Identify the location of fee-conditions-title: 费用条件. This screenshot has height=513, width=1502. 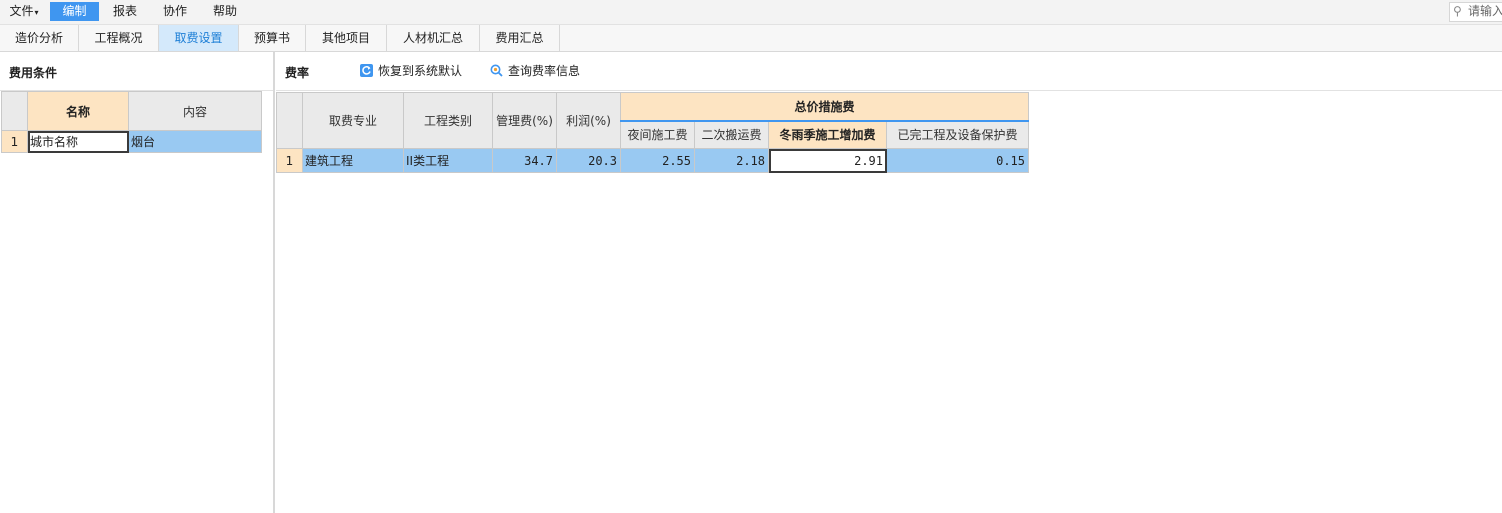
(33, 73).